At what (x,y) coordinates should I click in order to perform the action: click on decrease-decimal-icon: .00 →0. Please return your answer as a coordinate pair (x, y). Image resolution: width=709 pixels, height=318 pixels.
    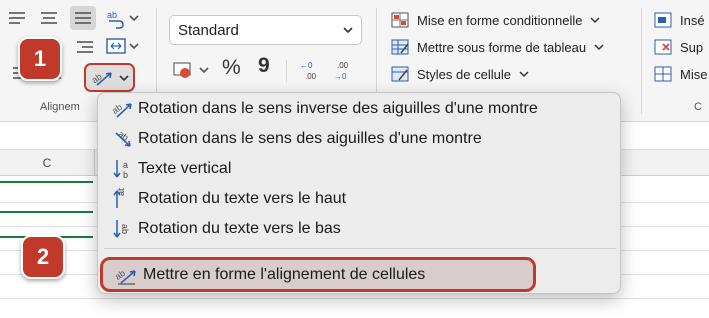
    Looking at the image, I should click on (347, 70).